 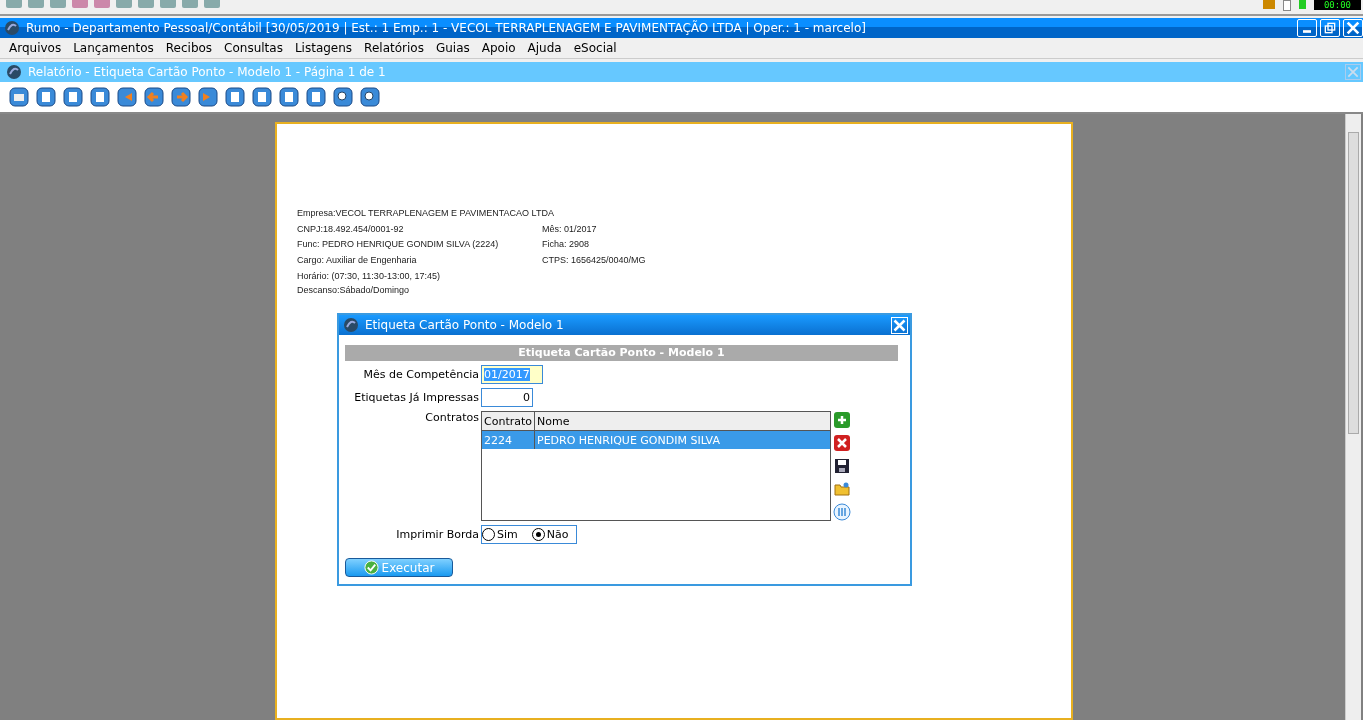 What do you see at coordinates (566, 245) in the screenshot?
I see `report-text: Ficha: 2908` at bounding box center [566, 245].